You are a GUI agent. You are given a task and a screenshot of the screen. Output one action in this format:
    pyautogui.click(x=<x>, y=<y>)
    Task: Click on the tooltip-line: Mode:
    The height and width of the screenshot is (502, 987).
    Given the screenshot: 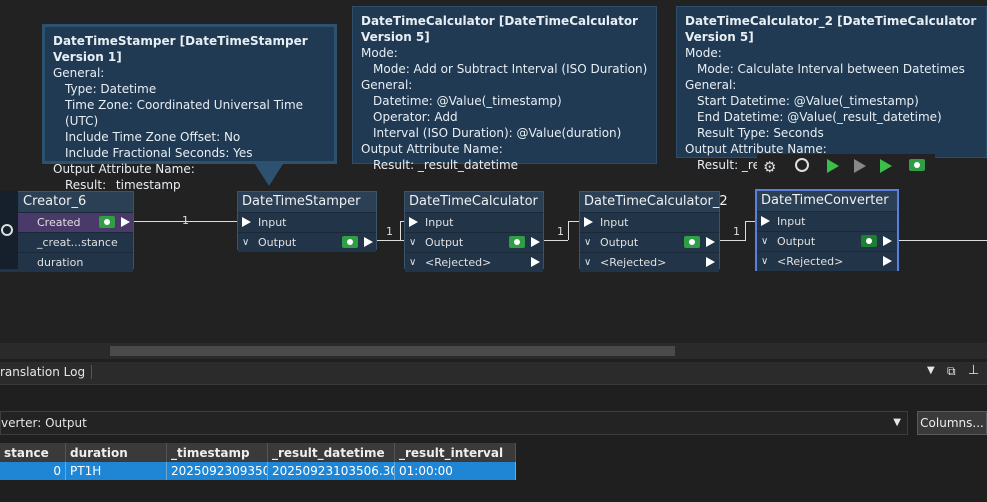 What is the action you would take?
    pyautogui.click(x=379, y=53)
    